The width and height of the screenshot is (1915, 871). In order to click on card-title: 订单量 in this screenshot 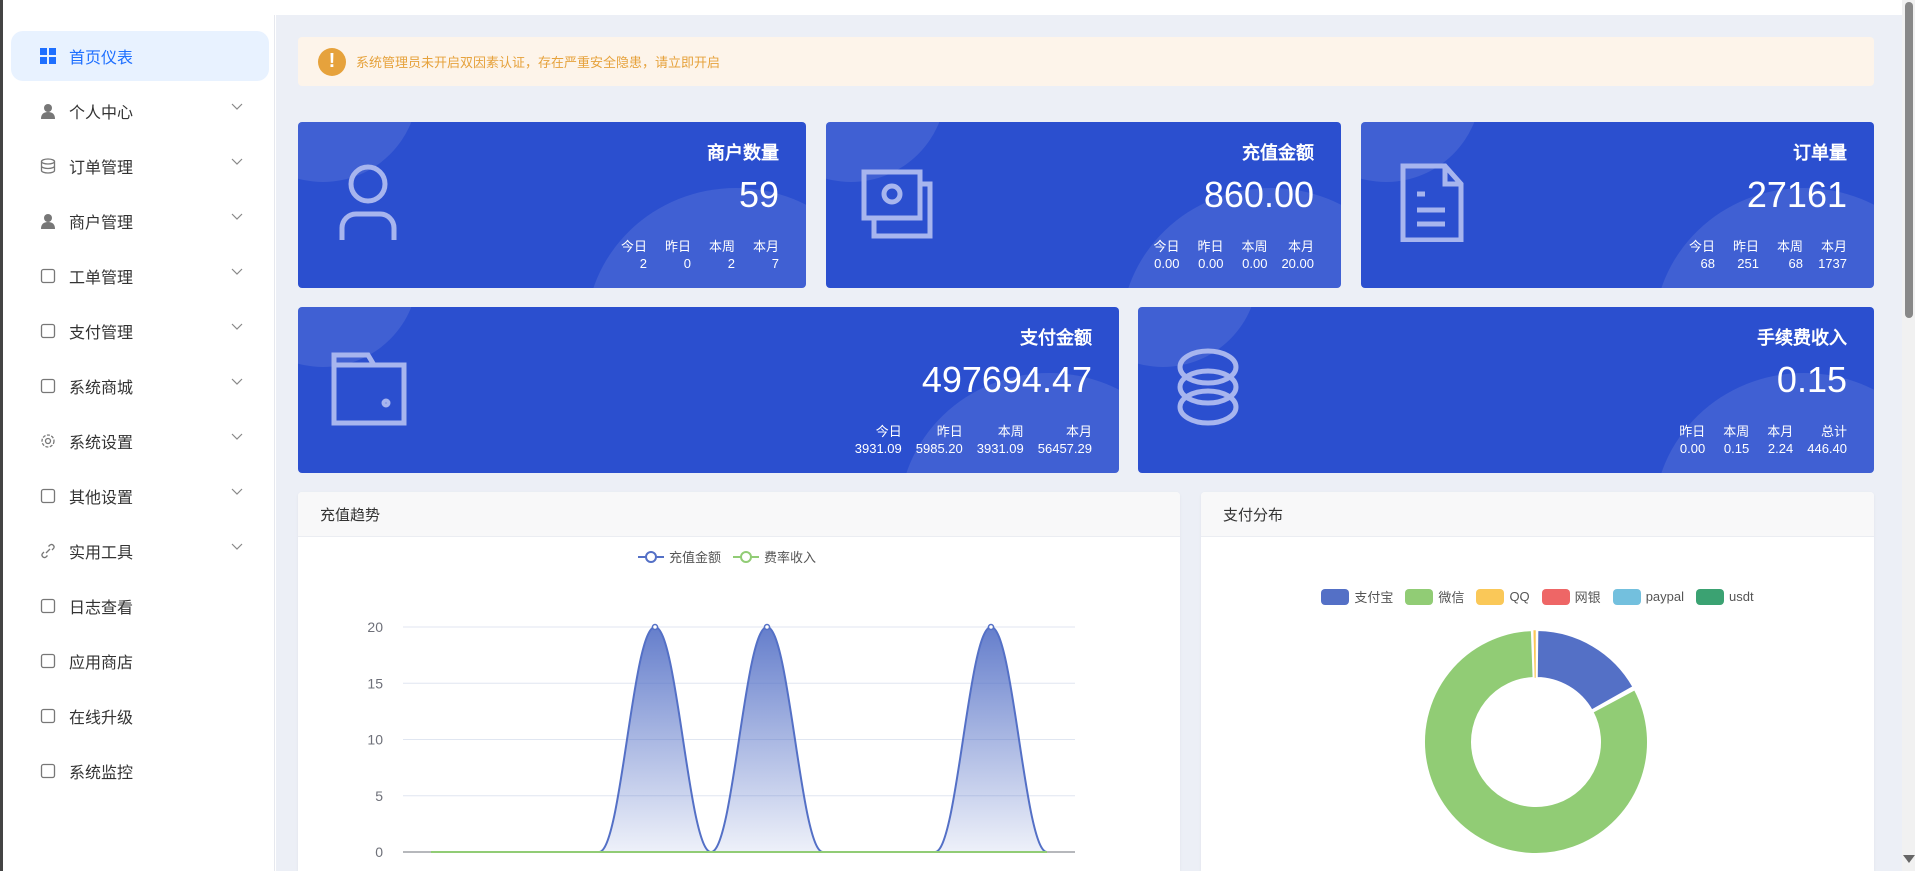, I will do `click(1820, 153)`.